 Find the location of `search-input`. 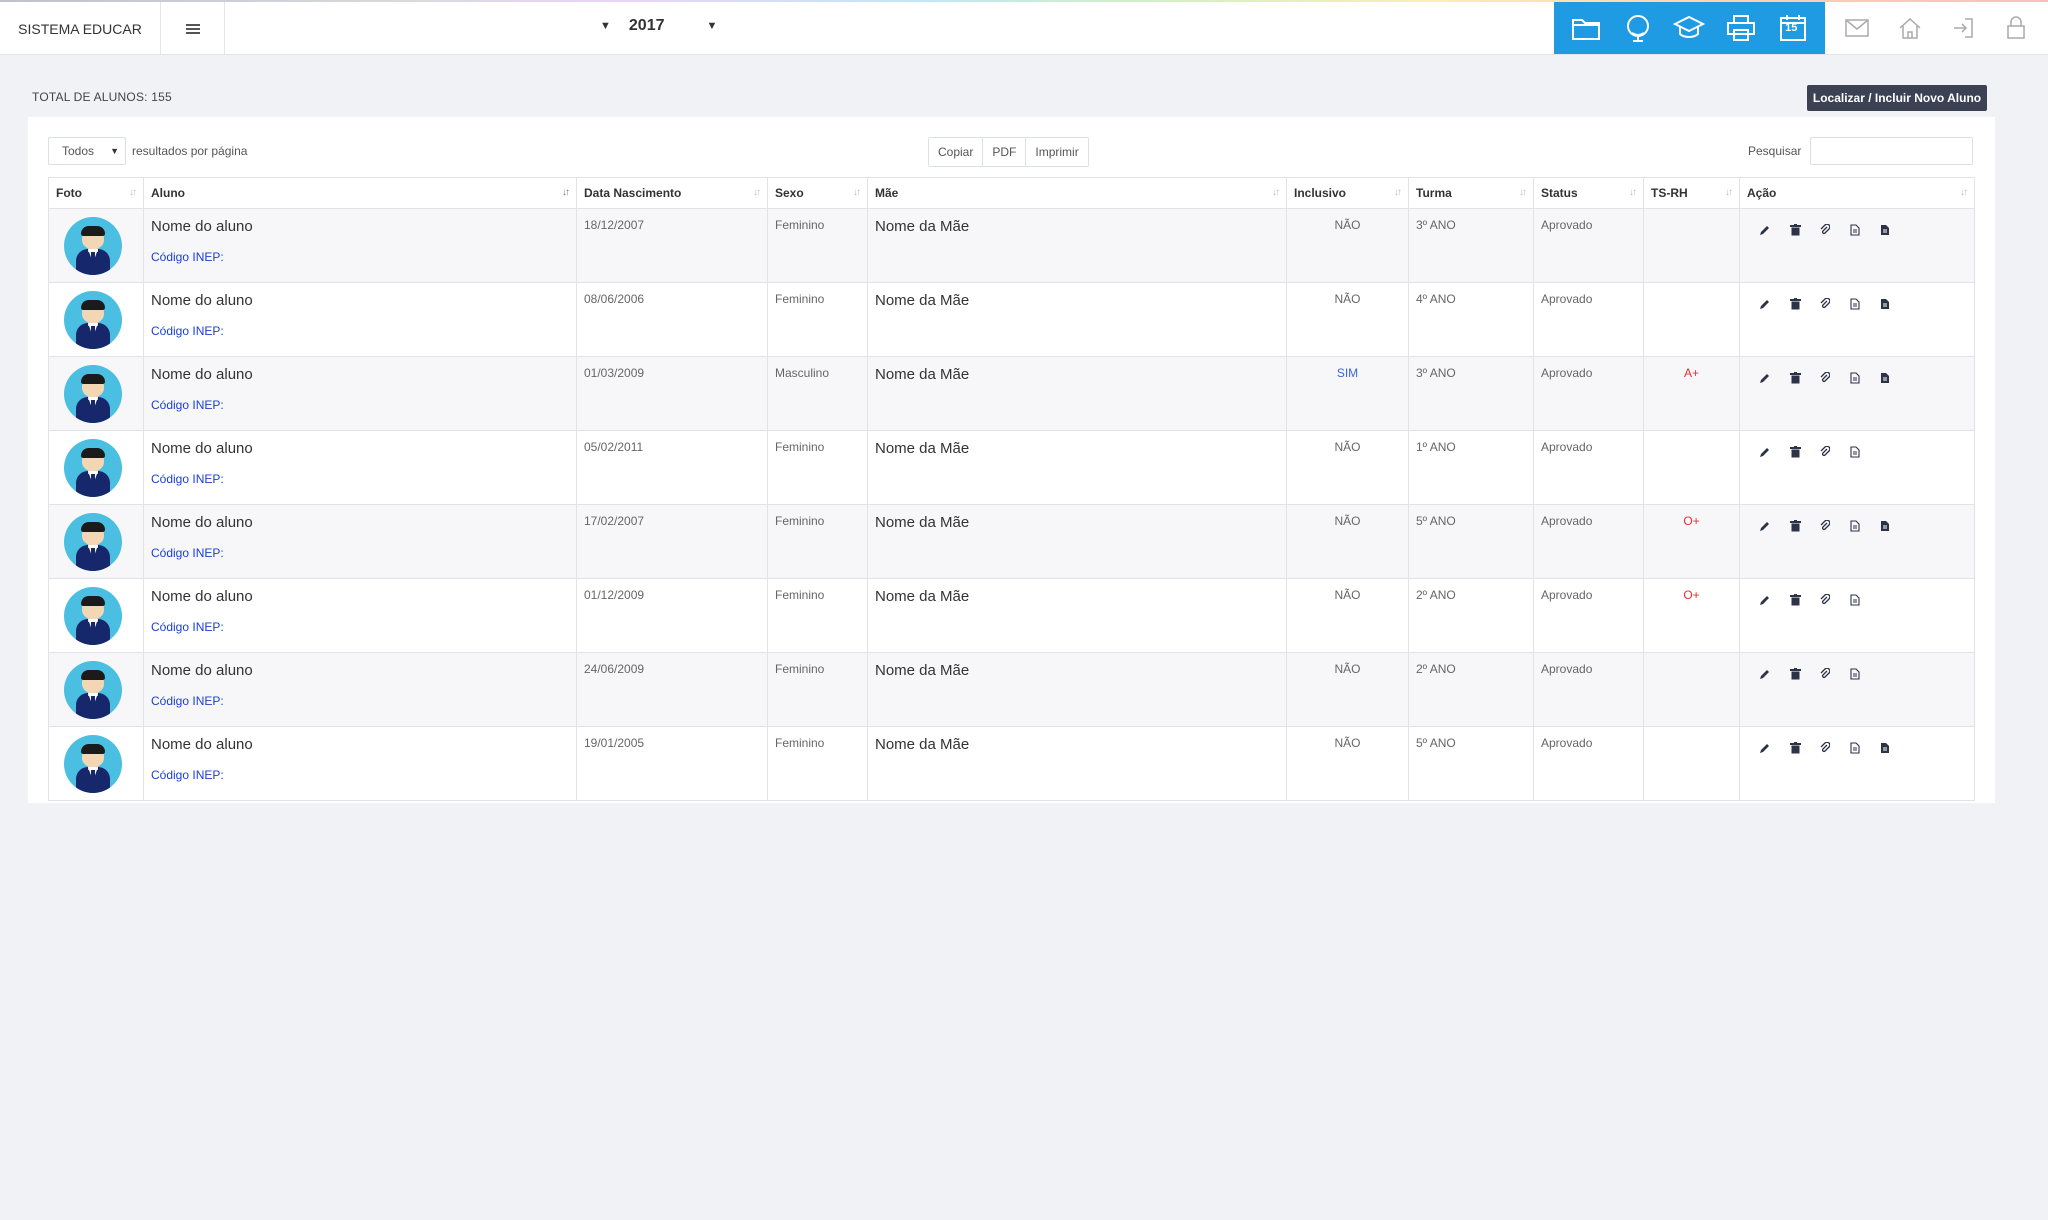

search-input is located at coordinates (1892, 151).